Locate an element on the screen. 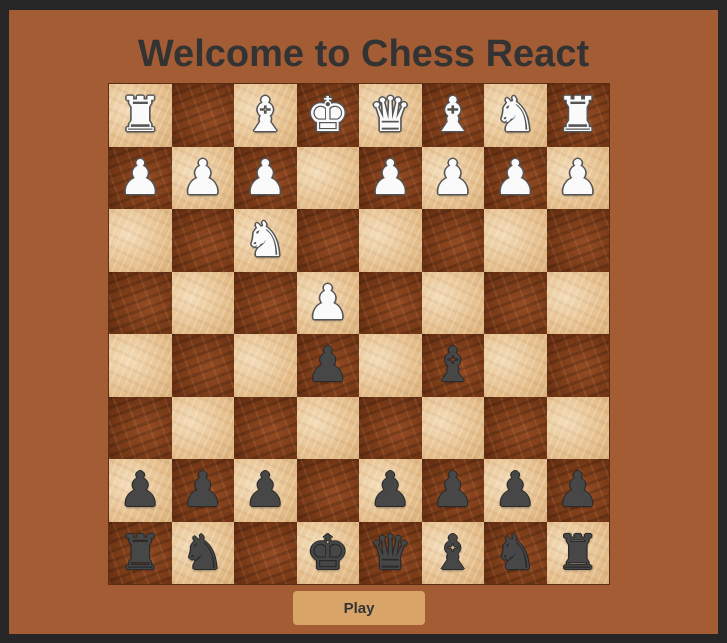 This screenshot has width=727, height=643. white-queen-icon: ♛ is located at coordinates (390, 115).